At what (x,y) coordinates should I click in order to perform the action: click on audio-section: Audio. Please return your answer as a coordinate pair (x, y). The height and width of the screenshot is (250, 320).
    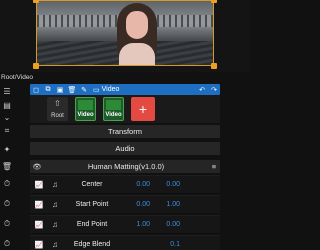
    Looking at the image, I should click on (125, 148).